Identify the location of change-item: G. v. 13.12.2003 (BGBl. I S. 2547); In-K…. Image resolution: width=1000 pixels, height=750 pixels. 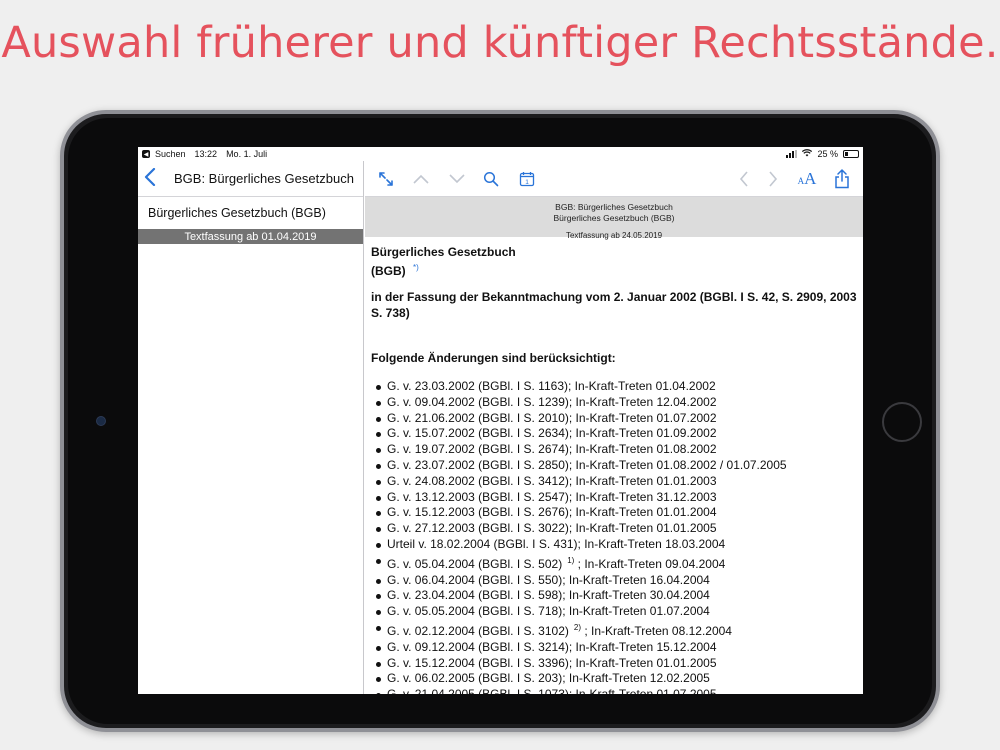
(616, 497).